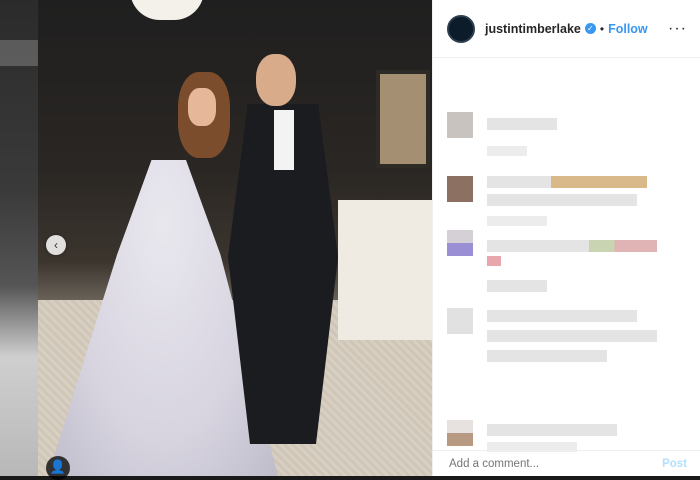  What do you see at coordinates (202, 107) in the screenshot?
I see `woman-face` at bounding box center [202, 107].